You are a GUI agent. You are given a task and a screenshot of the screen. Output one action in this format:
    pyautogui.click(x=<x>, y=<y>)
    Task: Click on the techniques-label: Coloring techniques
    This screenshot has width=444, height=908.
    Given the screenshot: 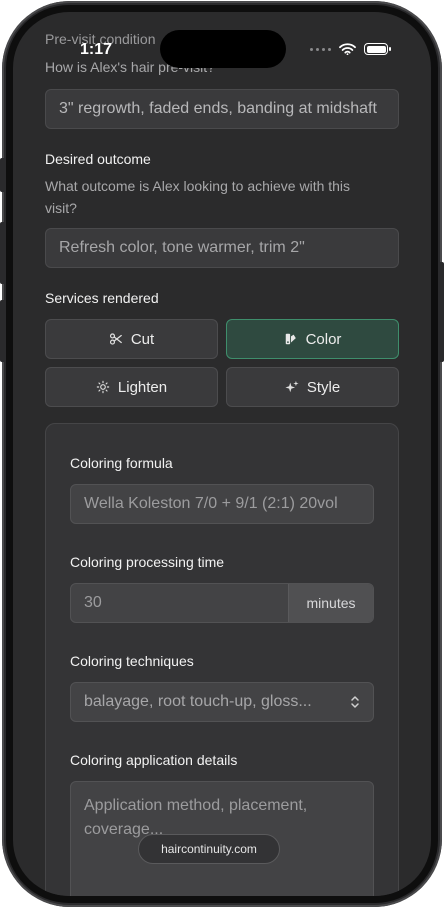 What is the action you would take?
    pyautogui.click(x=132, y=661)
    